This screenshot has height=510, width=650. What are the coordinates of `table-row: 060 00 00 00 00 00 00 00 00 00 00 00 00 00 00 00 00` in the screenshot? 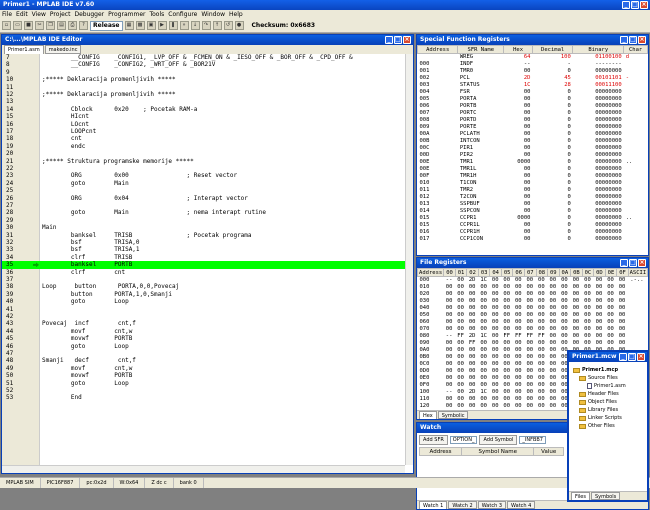 It's located at (533, 322).